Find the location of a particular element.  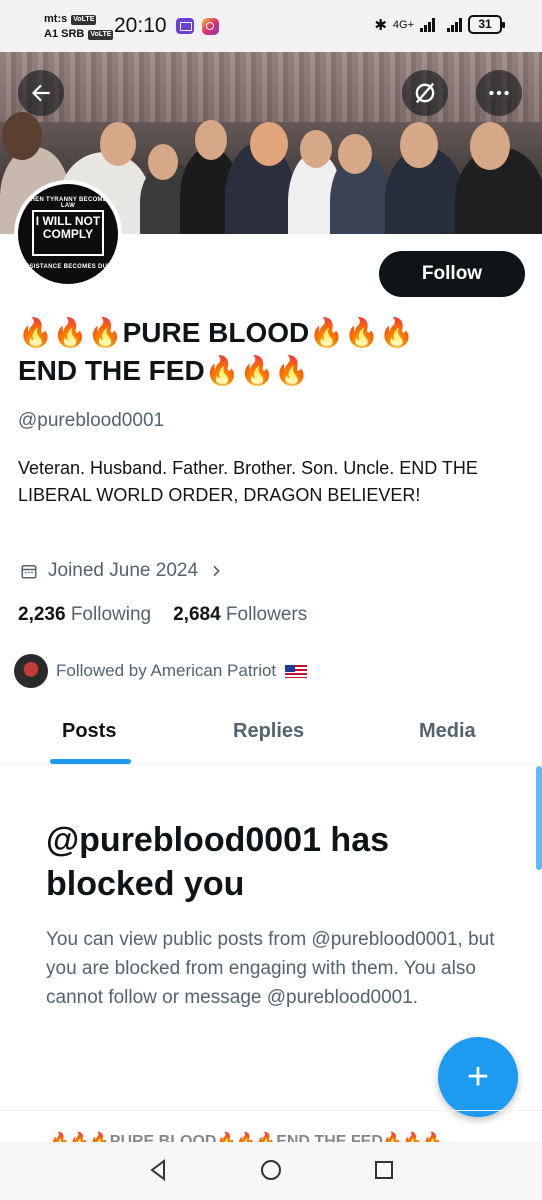

tab-posts: Posts is located at coordinates (89, 731).